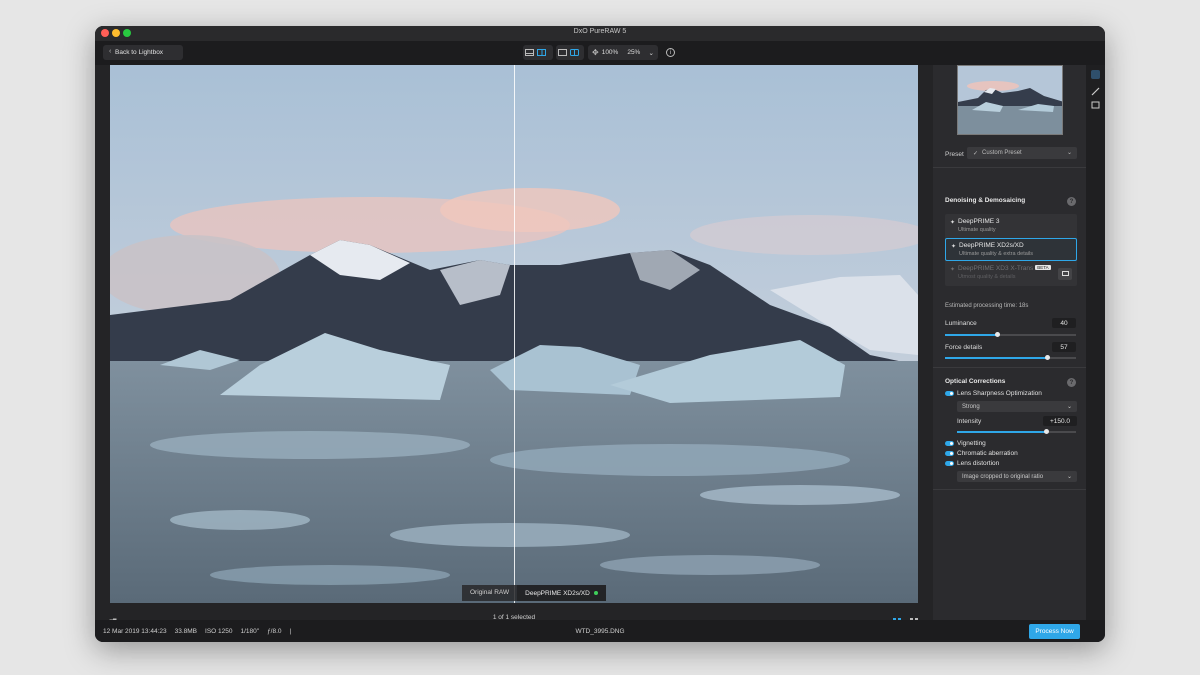 This screenshot has width=1200, height=675. I want to click on distortion-select: Image cropped to original ratio ⌄, so click(1017, 476).